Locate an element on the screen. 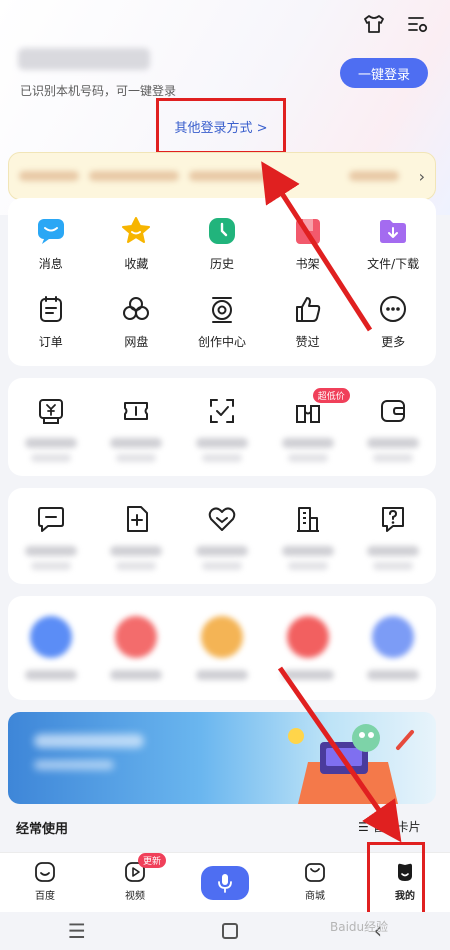 This screenshot has height=950, width=450. recent-apps-icon: ☰ is located at coordinates (77, 931).